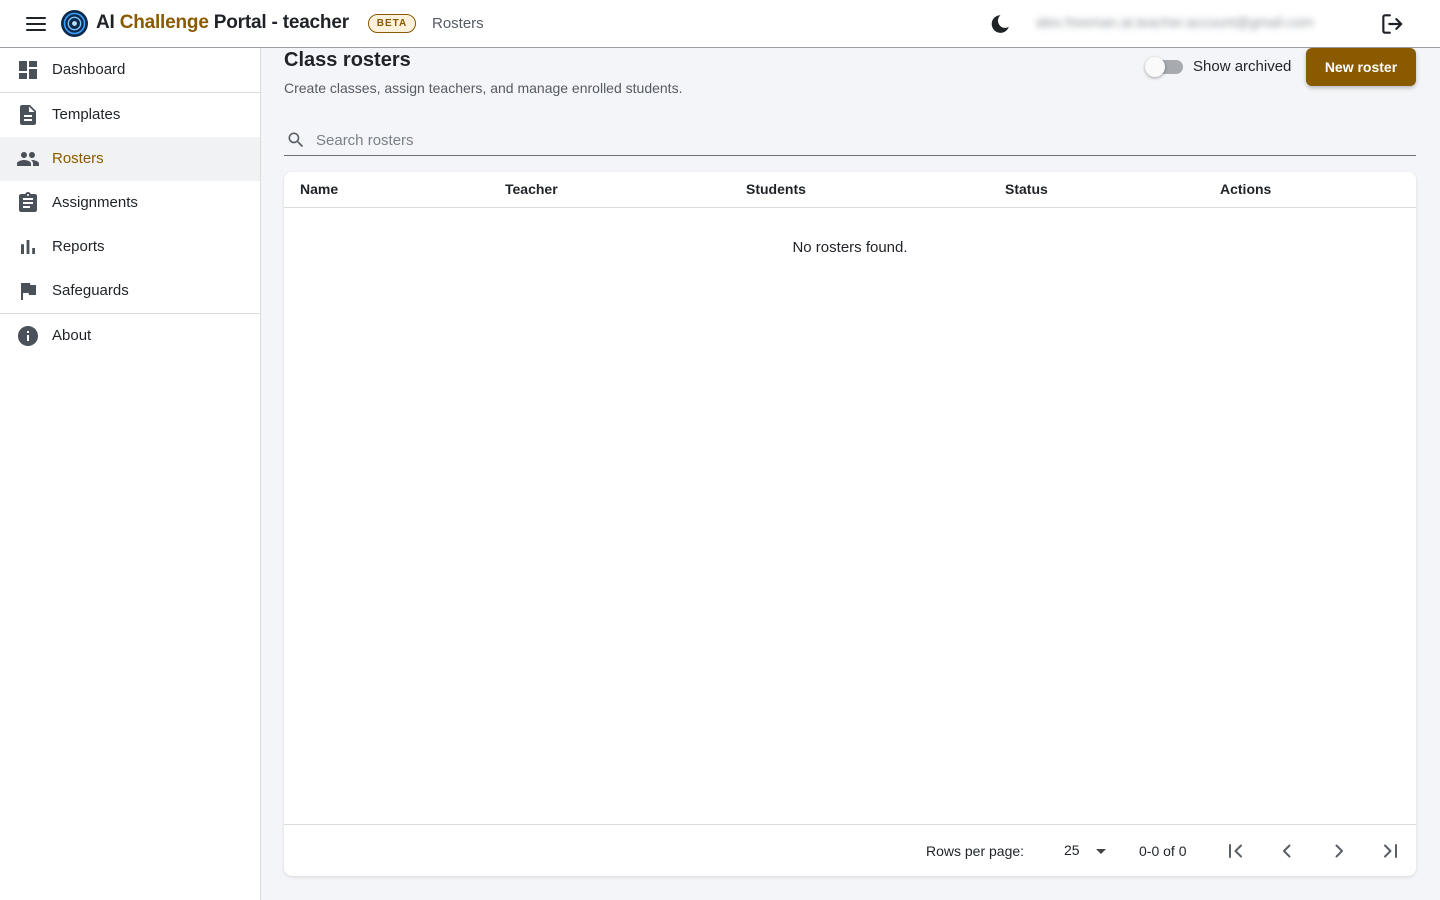  I want to click on clipboard-icon, so click(28, 202).